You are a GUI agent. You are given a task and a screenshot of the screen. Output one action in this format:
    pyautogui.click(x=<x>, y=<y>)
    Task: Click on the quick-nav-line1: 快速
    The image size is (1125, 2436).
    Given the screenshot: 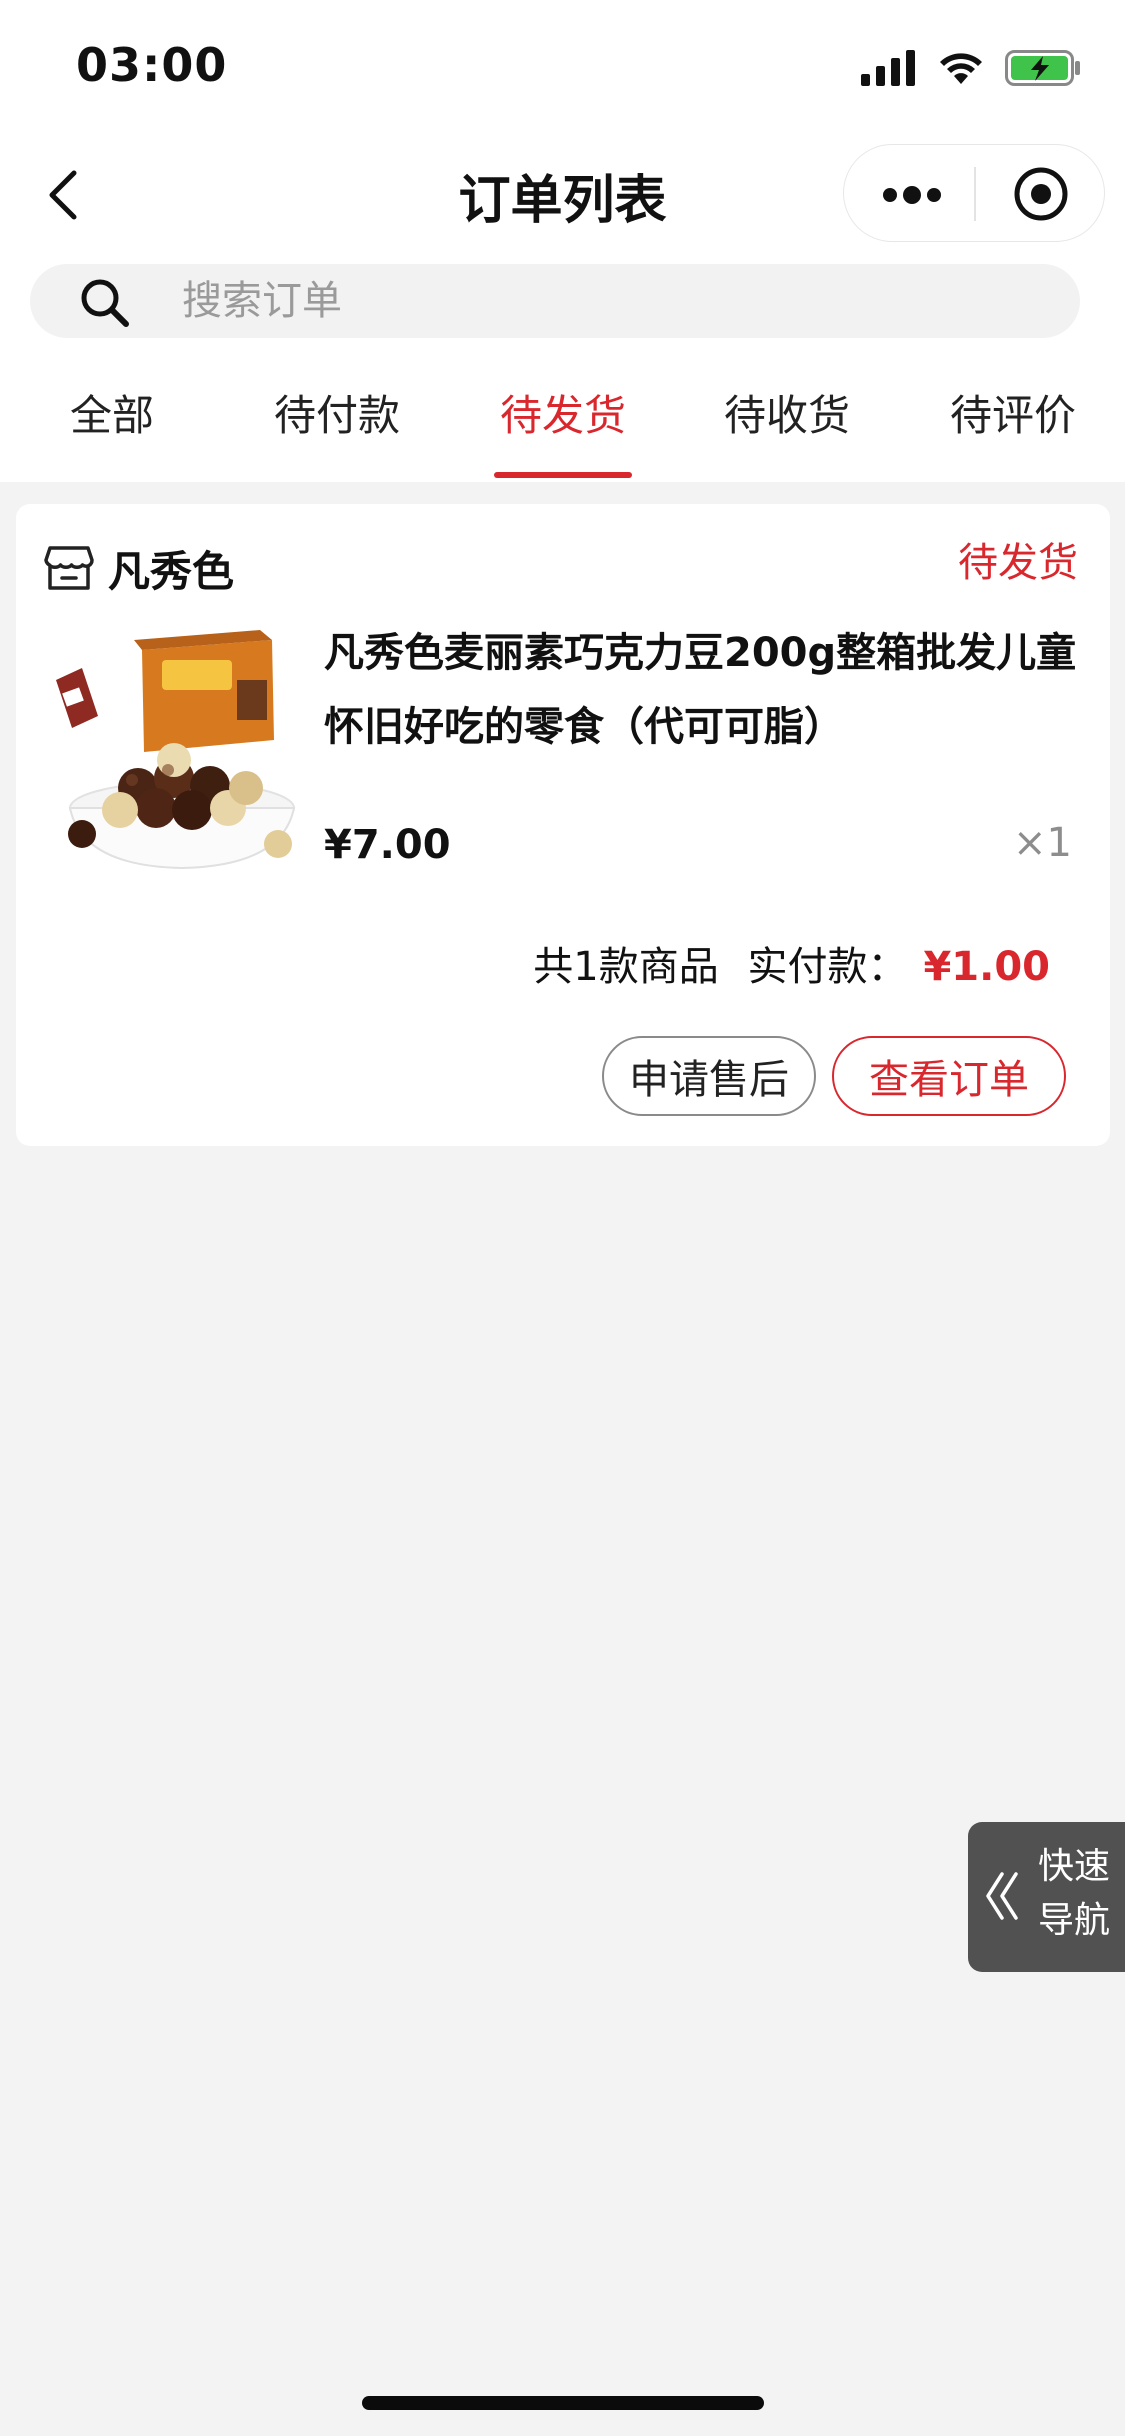 What is the action you would take?
    pyautogui.click(x=1073, y=1866)
    